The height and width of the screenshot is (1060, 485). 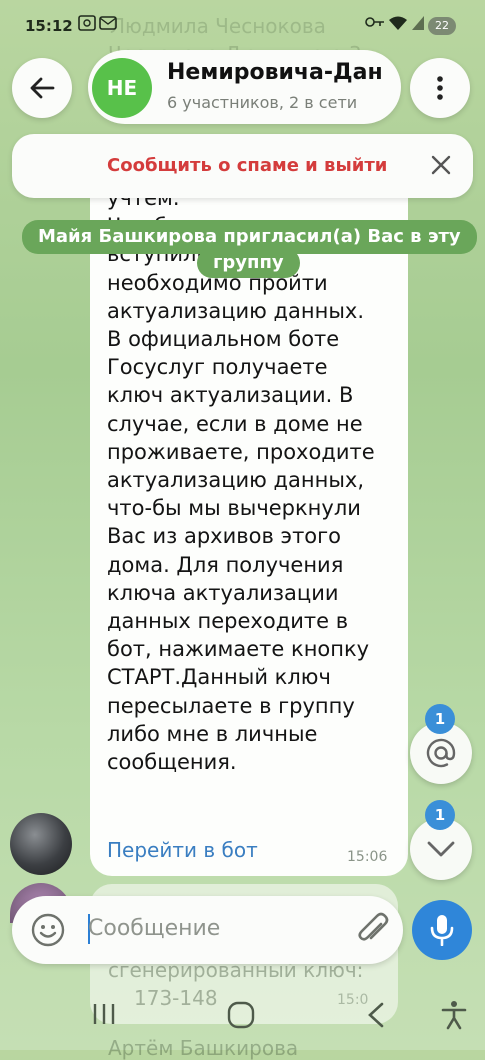 I want to click on message-line: бот, нажимаете кнопку, so click(x=238, y=649).